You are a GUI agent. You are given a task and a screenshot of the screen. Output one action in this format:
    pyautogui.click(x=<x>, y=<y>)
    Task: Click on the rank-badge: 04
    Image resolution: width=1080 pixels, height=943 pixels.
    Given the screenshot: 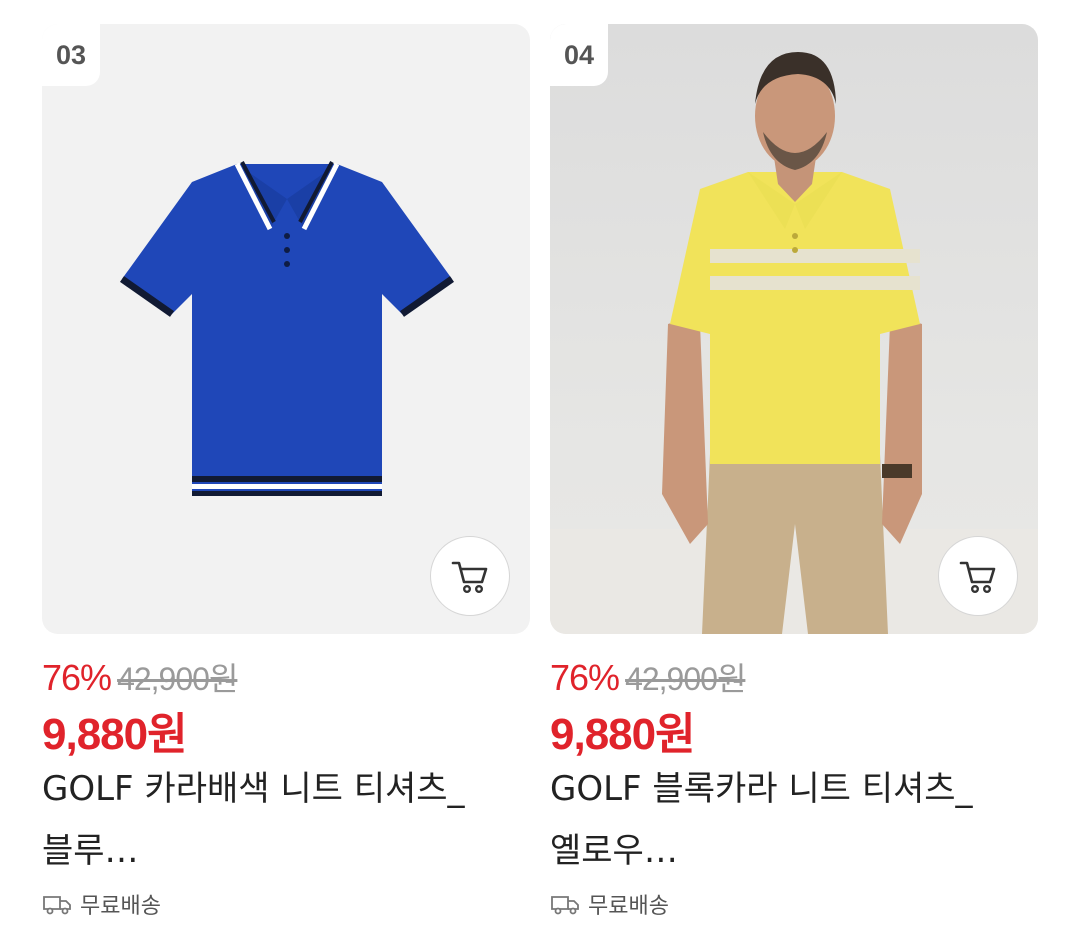 What is the action you would take?
    pyautogui.click(x=579, y=55)
    